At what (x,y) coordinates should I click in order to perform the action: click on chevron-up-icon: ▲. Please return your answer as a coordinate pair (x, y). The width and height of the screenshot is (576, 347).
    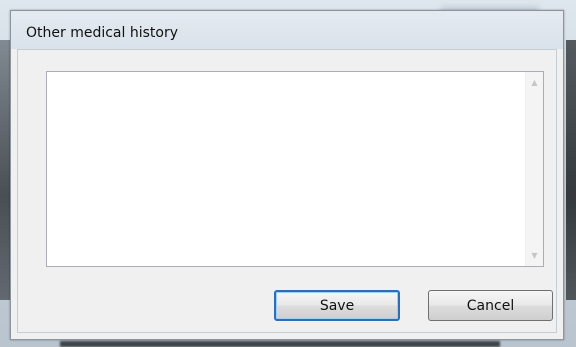
    Looking at the image, I should click on (534, 82).